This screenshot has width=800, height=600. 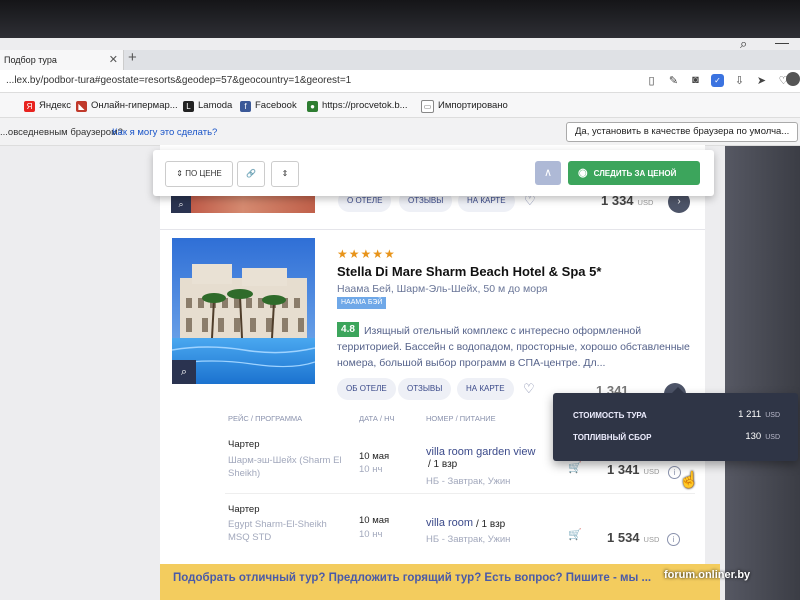 What do you see at coordinates (464, 106) in the screenshot?
I see `bookmark-imported: ▭ Импортировано` at bounding box center [464, 106].